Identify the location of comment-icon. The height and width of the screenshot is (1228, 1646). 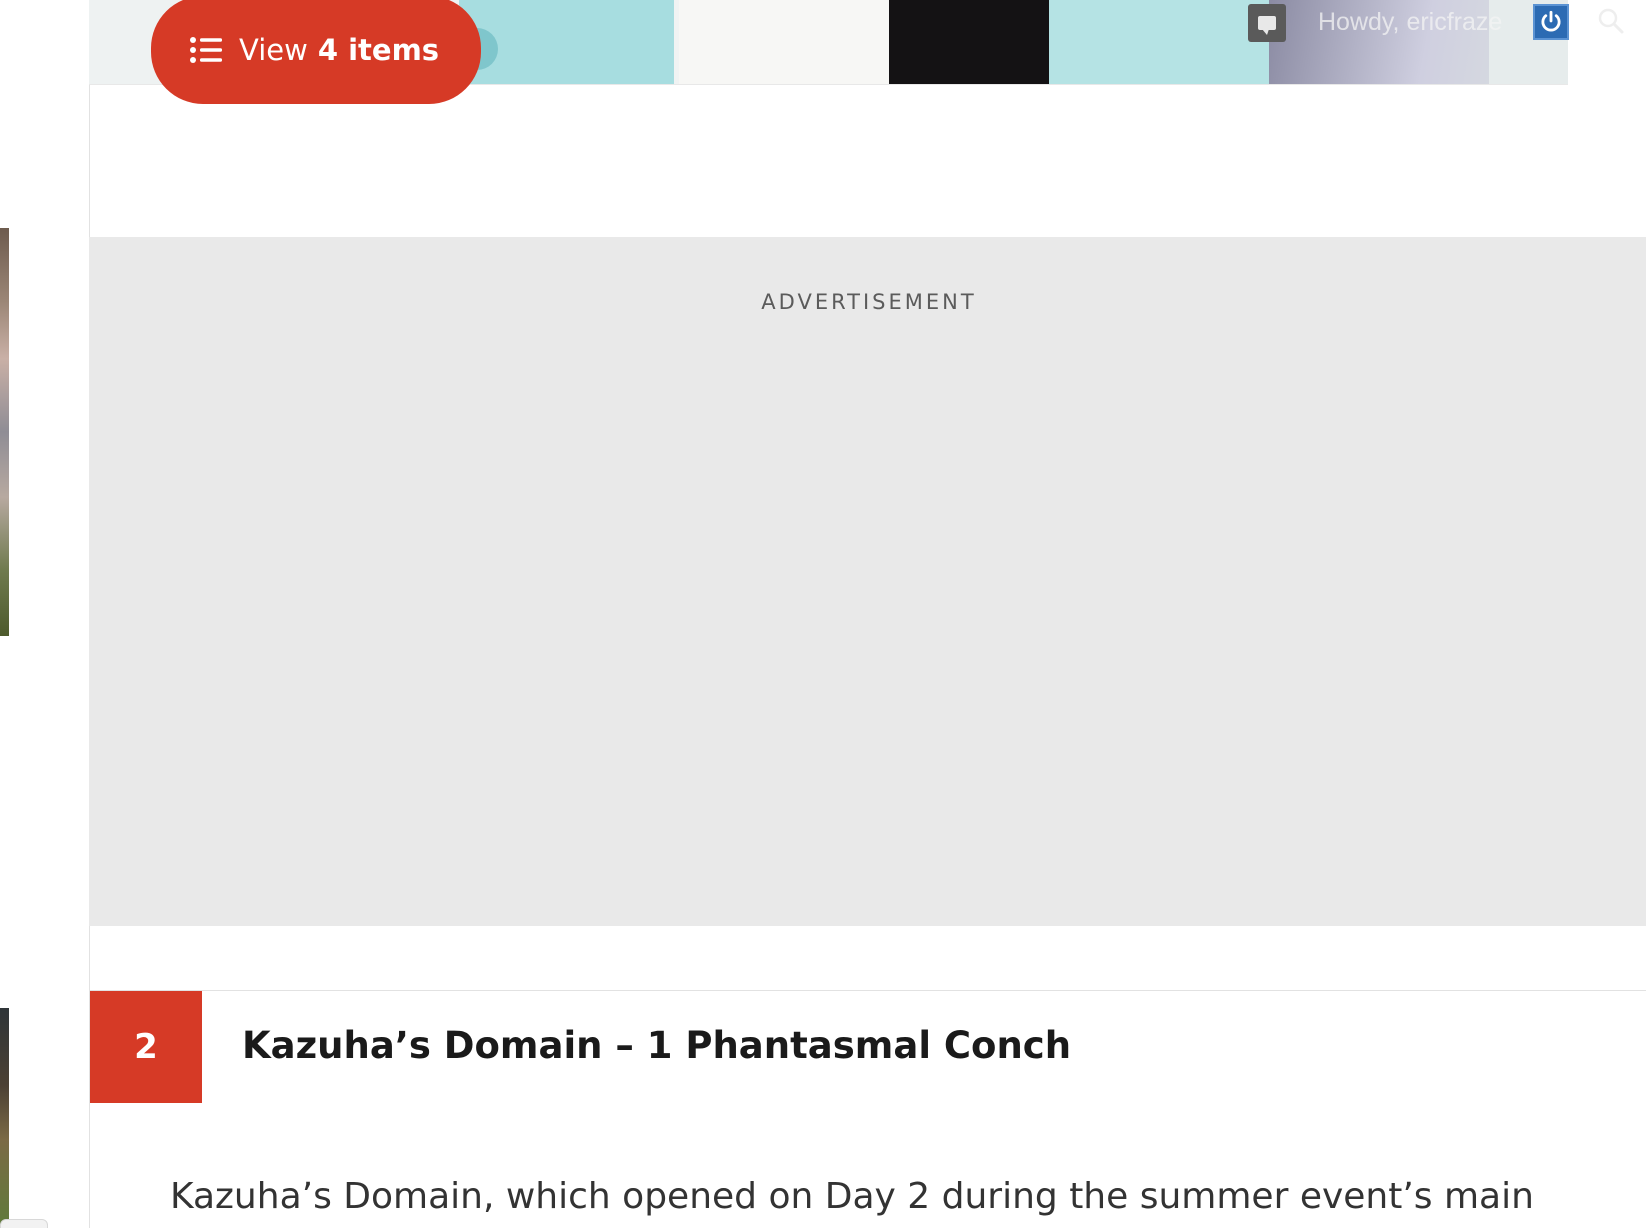
(1267, 23).